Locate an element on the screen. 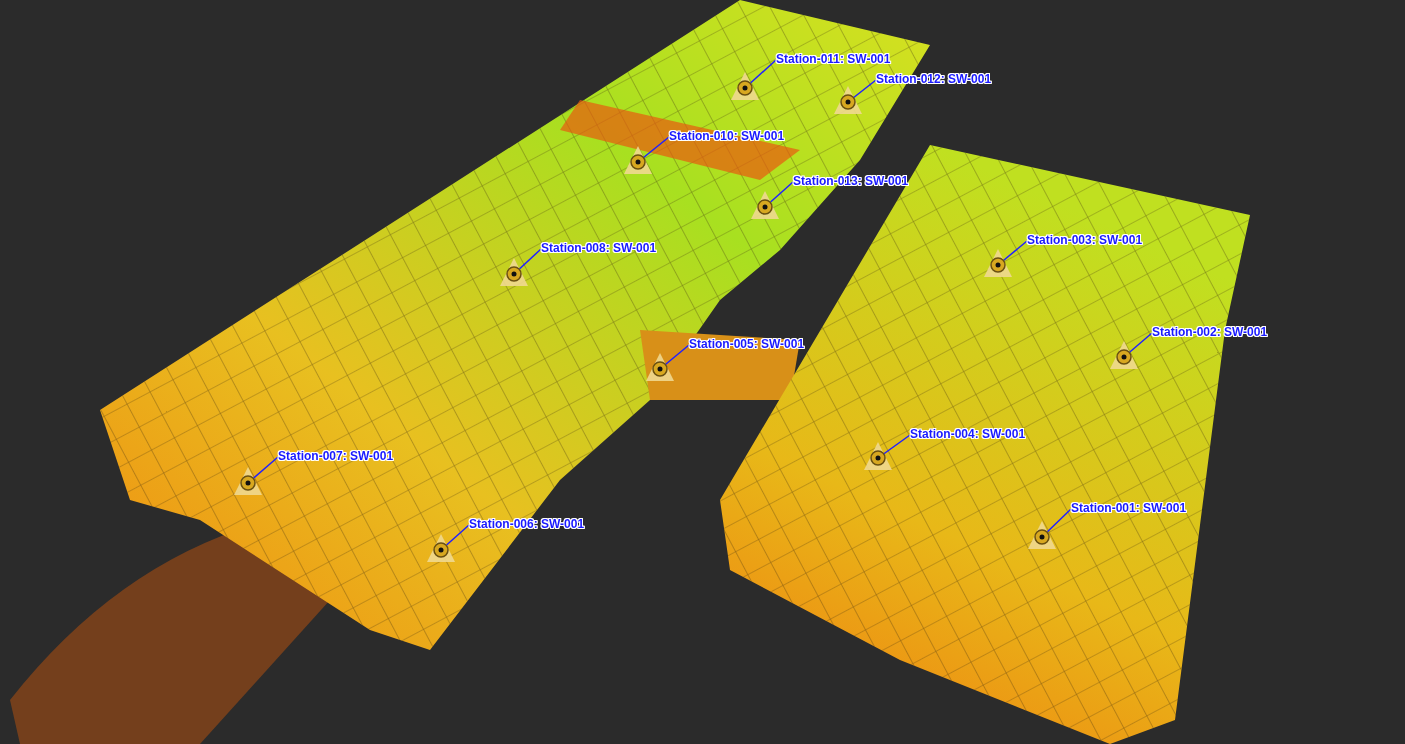  station-label: Station-001: SW-001 is located at coordinates (1129, 508).